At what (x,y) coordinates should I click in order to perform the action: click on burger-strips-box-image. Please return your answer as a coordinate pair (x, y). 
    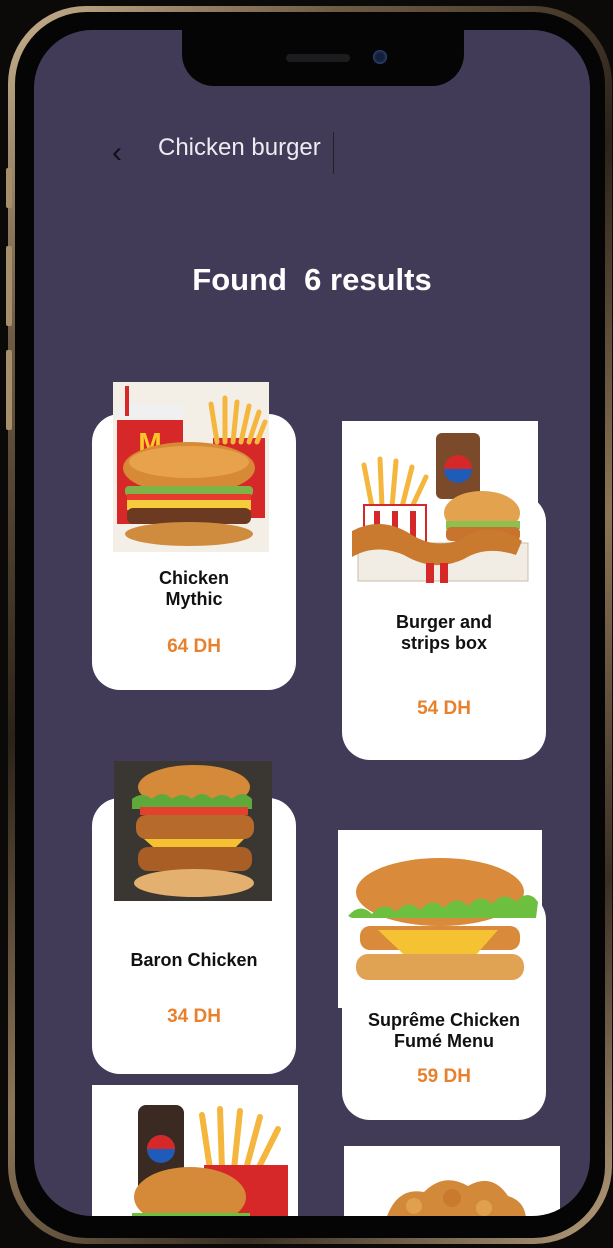
    Looking at the image, I should click on (440, 503).